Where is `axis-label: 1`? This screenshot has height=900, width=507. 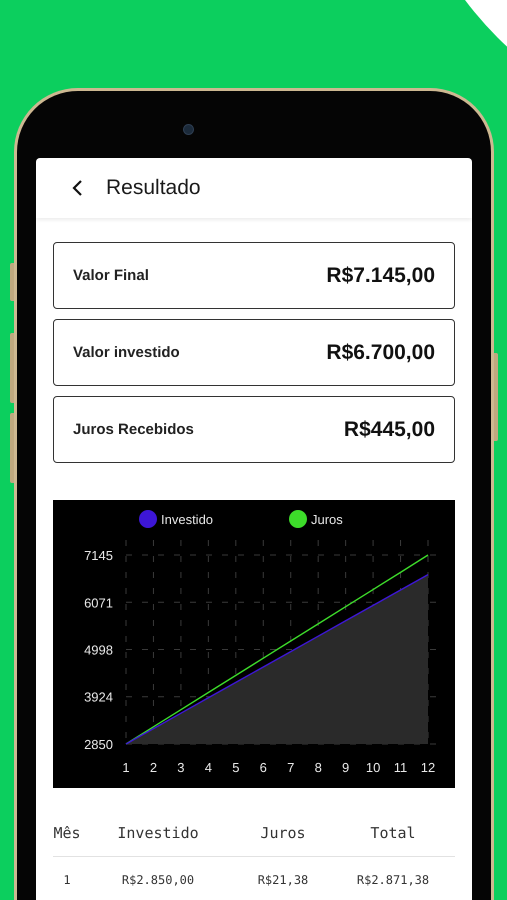 axis-label: 1 is located at coordinates (126, 767).